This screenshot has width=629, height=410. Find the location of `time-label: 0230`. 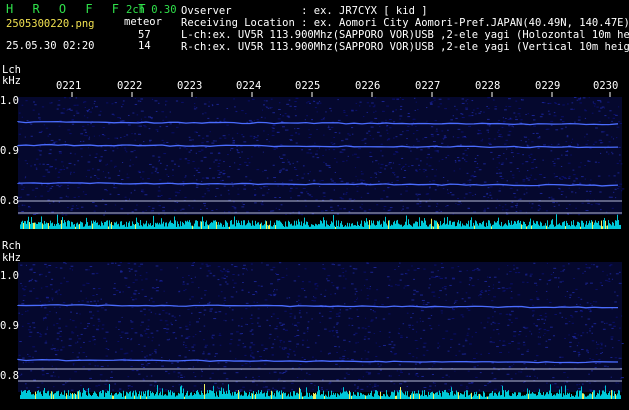

time-label: 0230 is located at coordinates (606, 86).